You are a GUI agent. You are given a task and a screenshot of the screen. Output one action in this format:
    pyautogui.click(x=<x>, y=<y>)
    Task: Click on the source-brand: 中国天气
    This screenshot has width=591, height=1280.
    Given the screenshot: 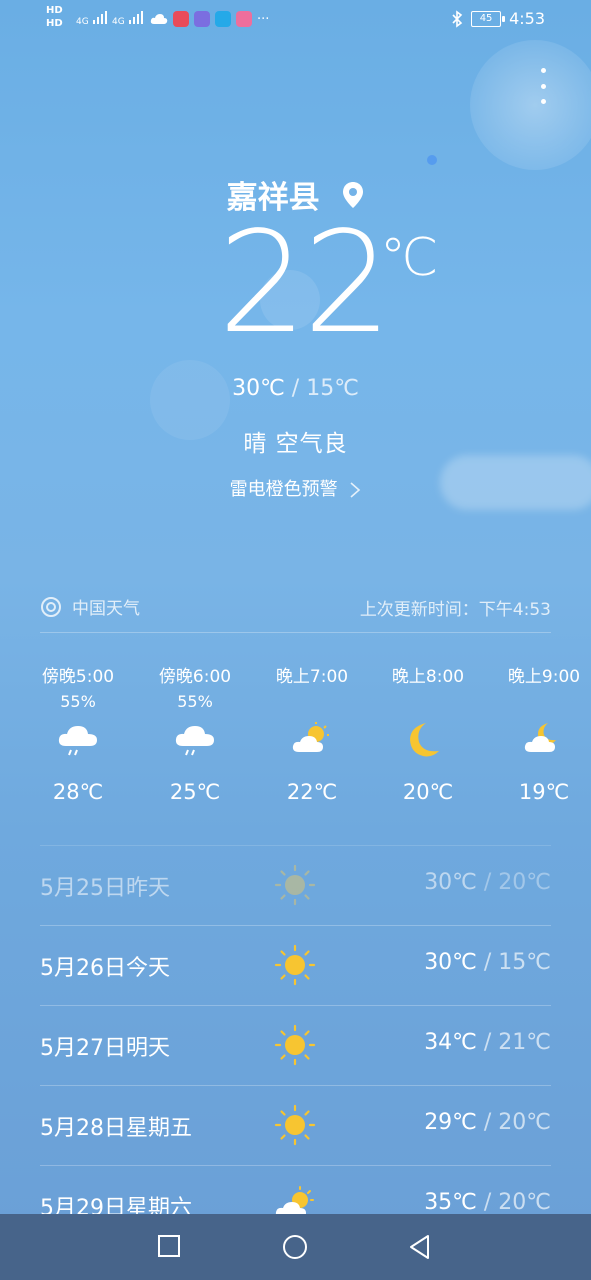 What is the action you would take?
    pyautogui.click(x=90, y=606)
    